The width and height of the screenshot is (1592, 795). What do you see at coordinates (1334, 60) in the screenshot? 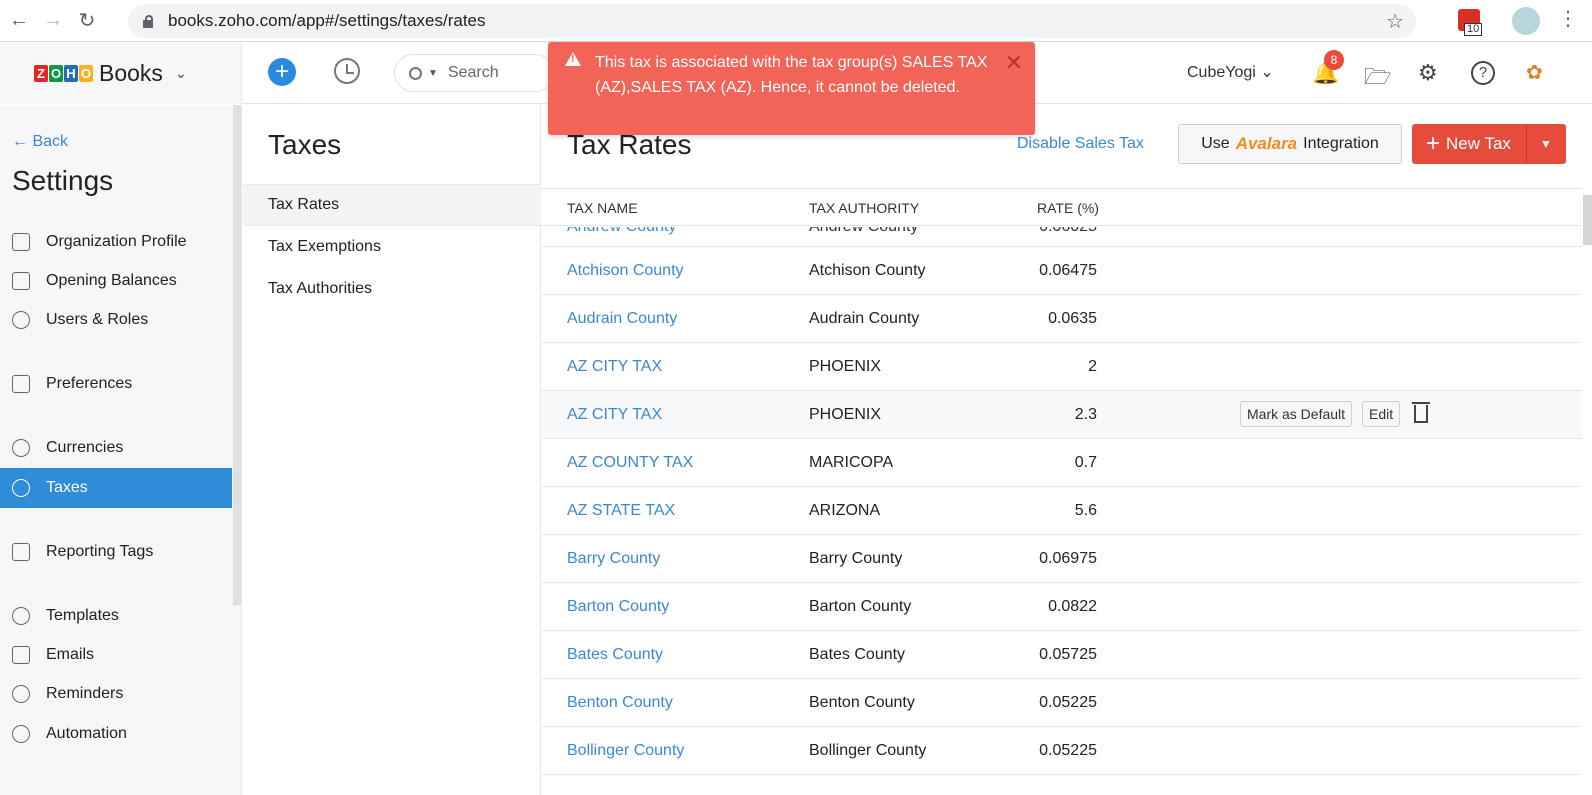
I see `notifications-count-badge: 8` at bounding box center [1334, 60].